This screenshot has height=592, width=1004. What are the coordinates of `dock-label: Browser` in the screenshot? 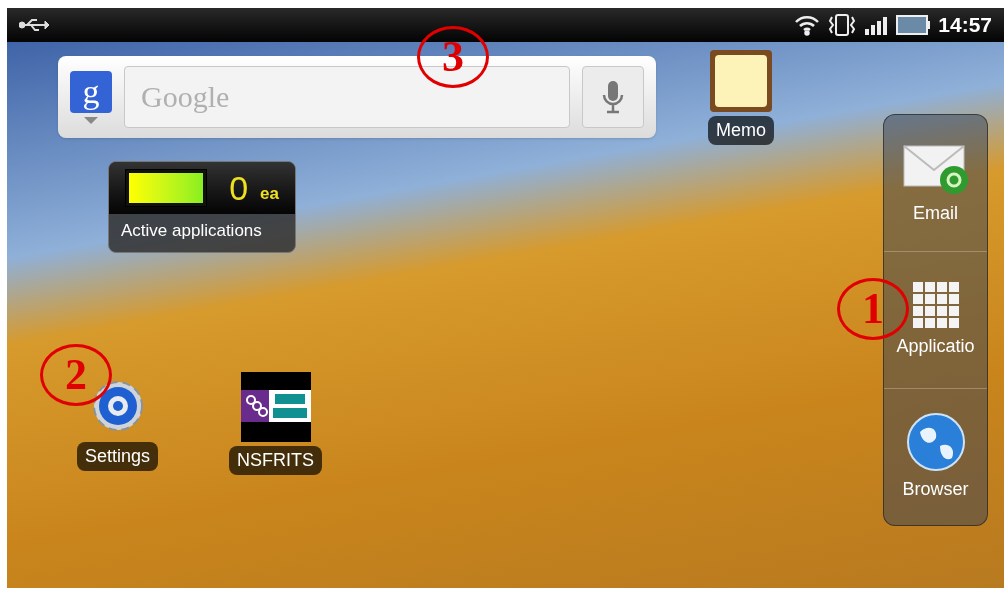 It's located at (935, 489).